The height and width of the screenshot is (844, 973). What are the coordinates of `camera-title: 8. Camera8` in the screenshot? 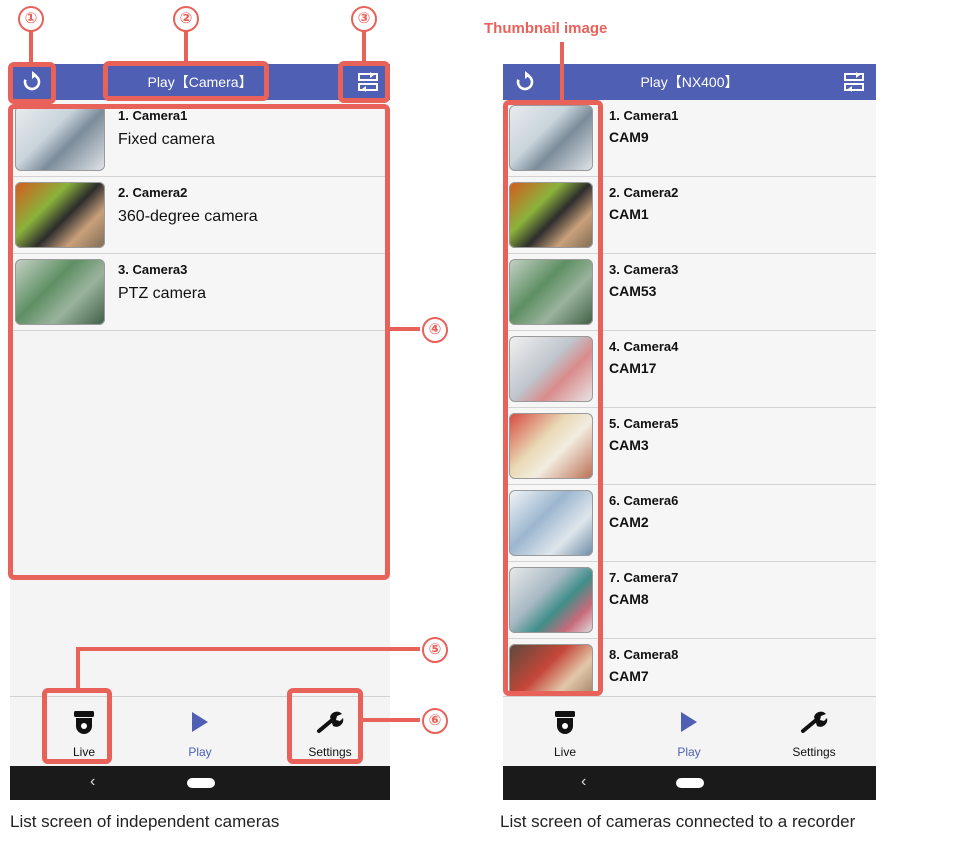 It's located at (644, 654).